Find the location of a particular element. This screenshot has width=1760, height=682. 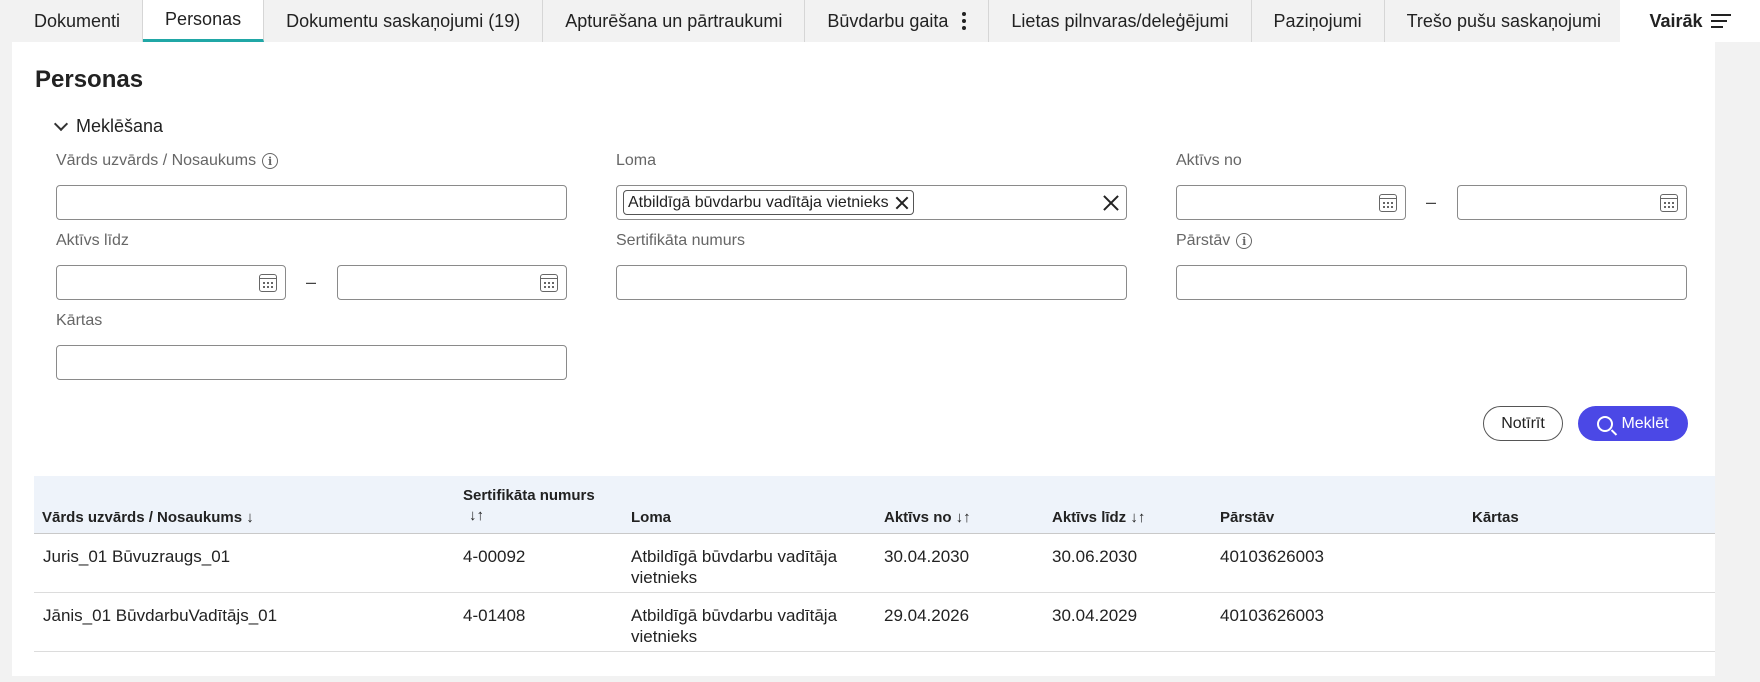

active-to-label: Aktīvs līdz is located at coordinates (92, 241).